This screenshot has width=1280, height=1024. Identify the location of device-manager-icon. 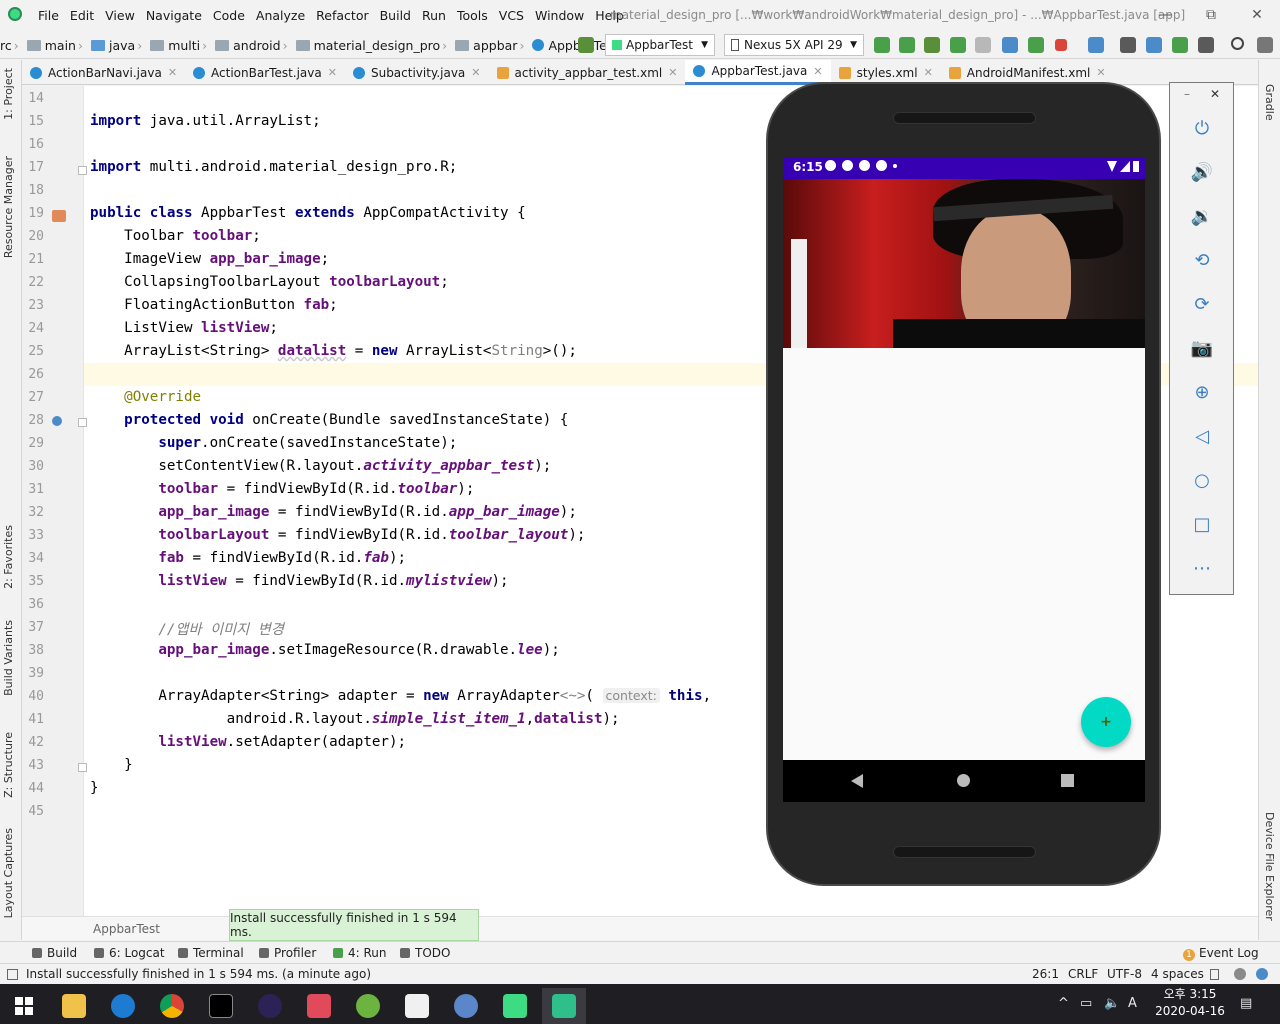
(1206, 45).